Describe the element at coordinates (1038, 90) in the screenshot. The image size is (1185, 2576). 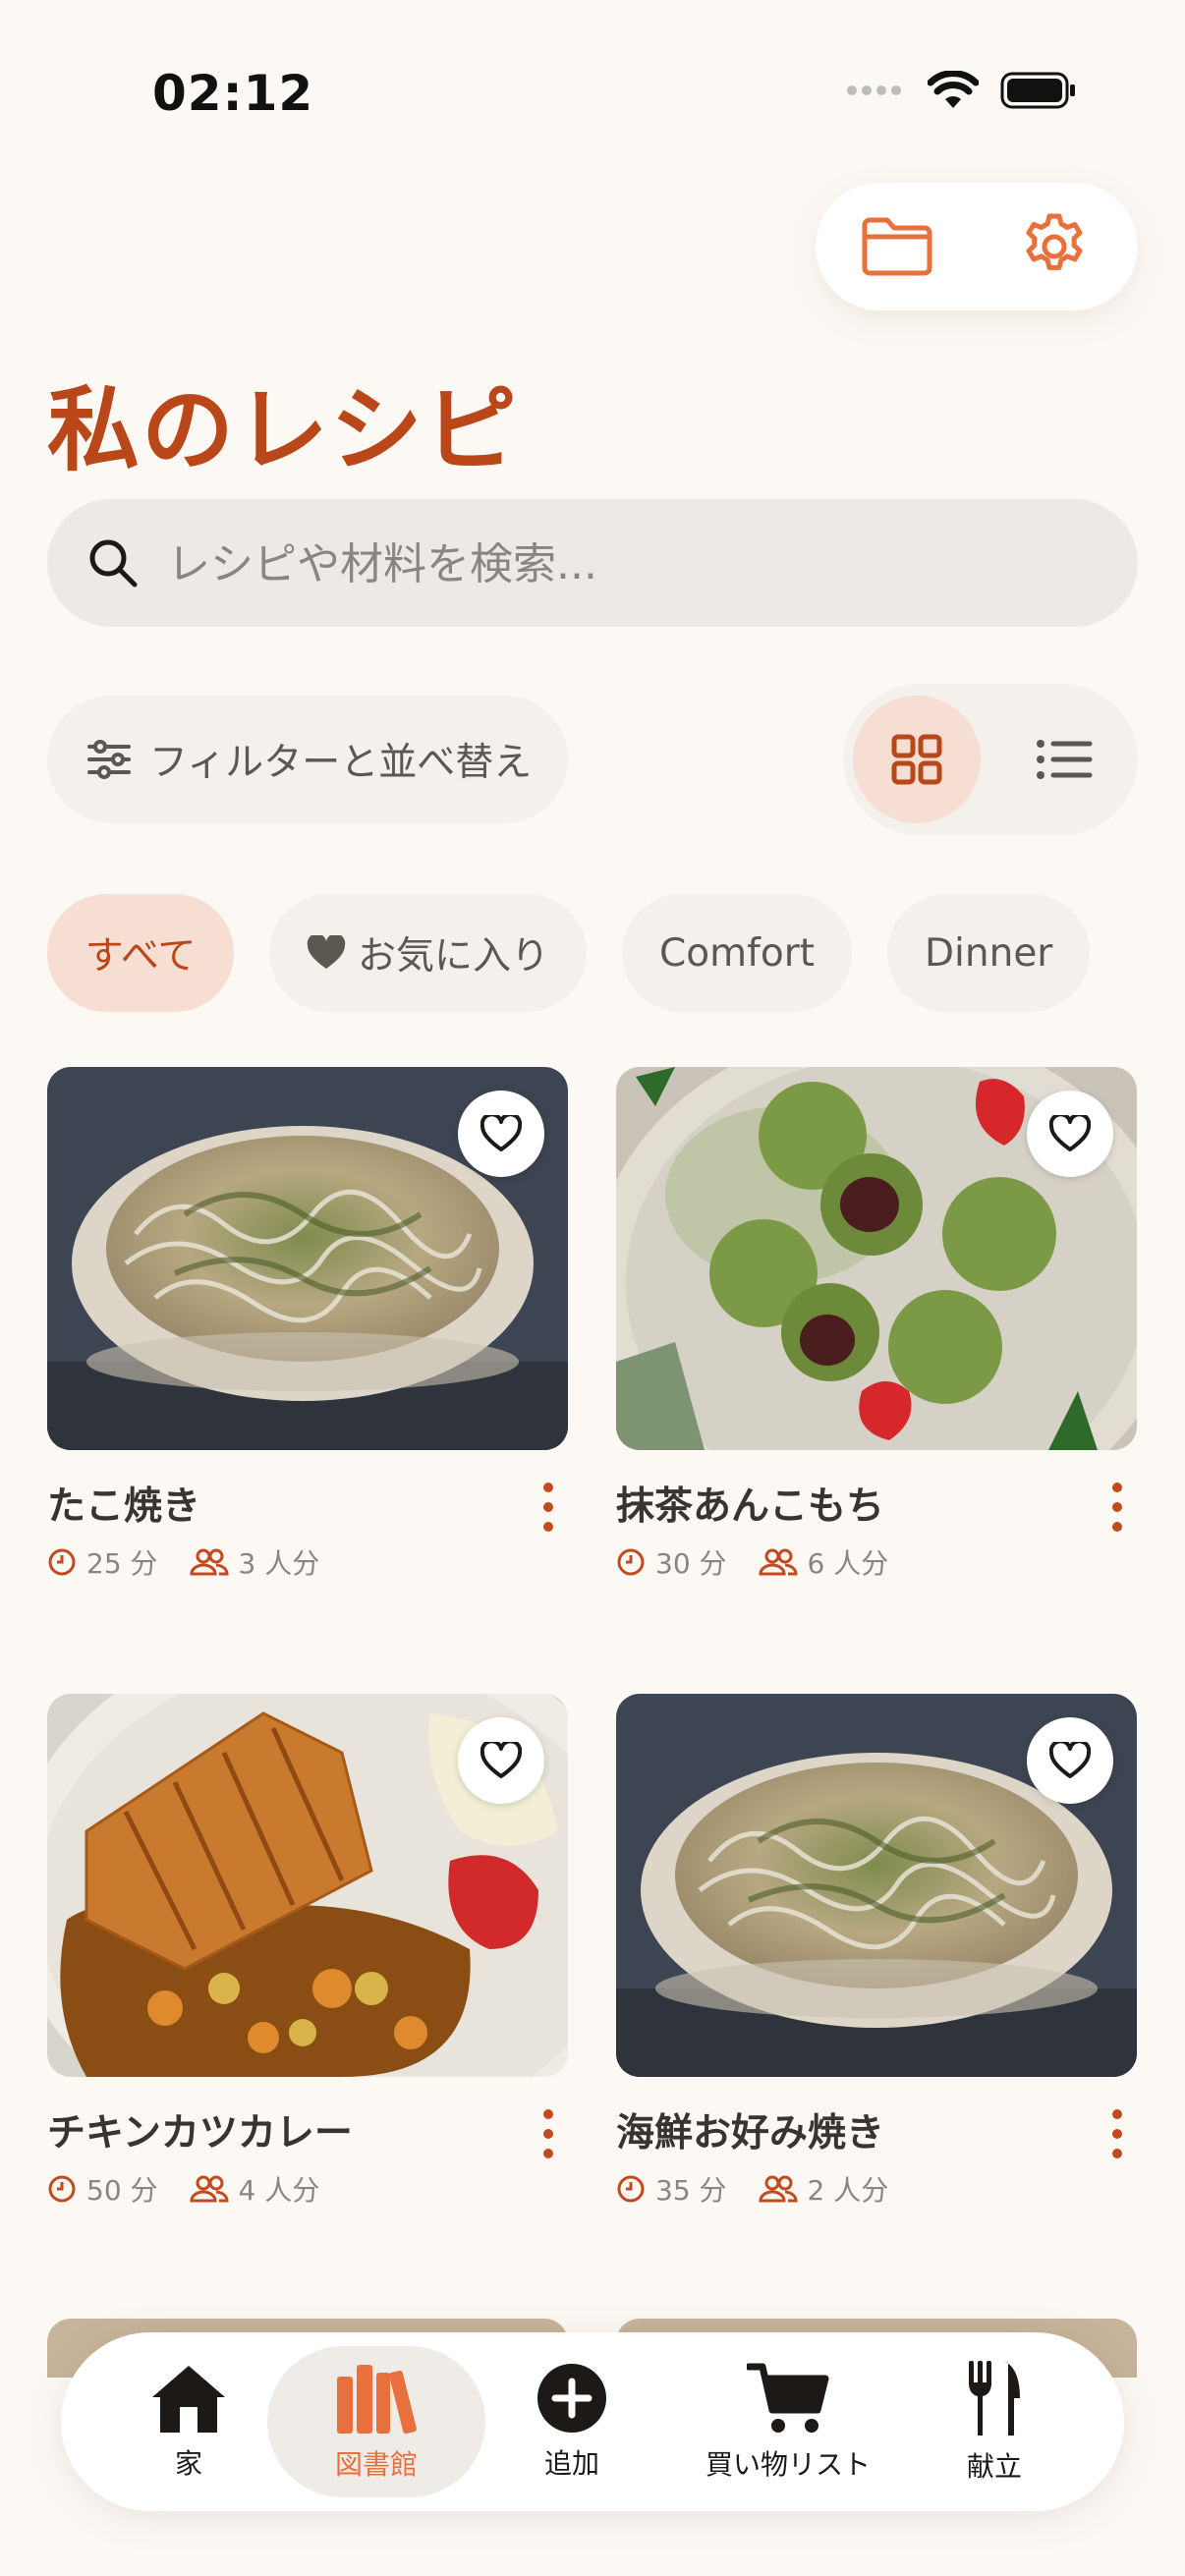
I see `battery-icon` at that location.